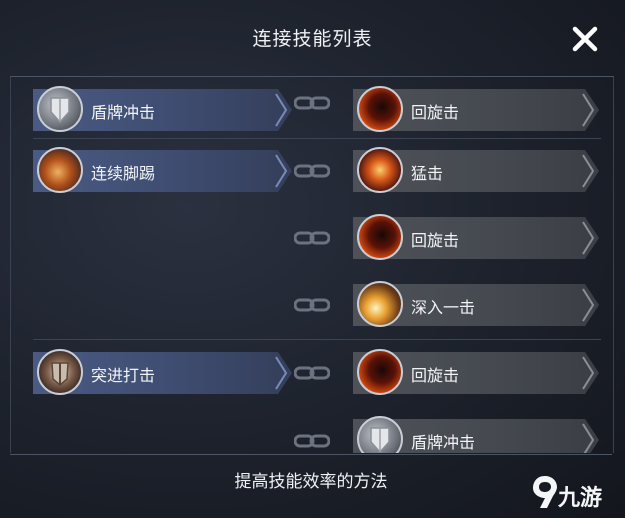  Describe the element at coordinates (123, 173) in the screenshot. I see `skill-chip-label: 连续脚踢` at that location.